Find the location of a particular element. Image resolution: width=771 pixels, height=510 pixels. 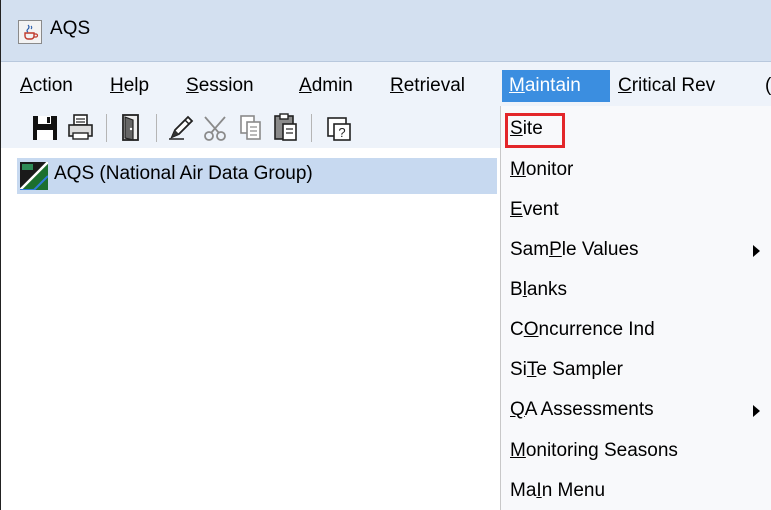

aqs-logo-icon is located at coordinates (34, 176).